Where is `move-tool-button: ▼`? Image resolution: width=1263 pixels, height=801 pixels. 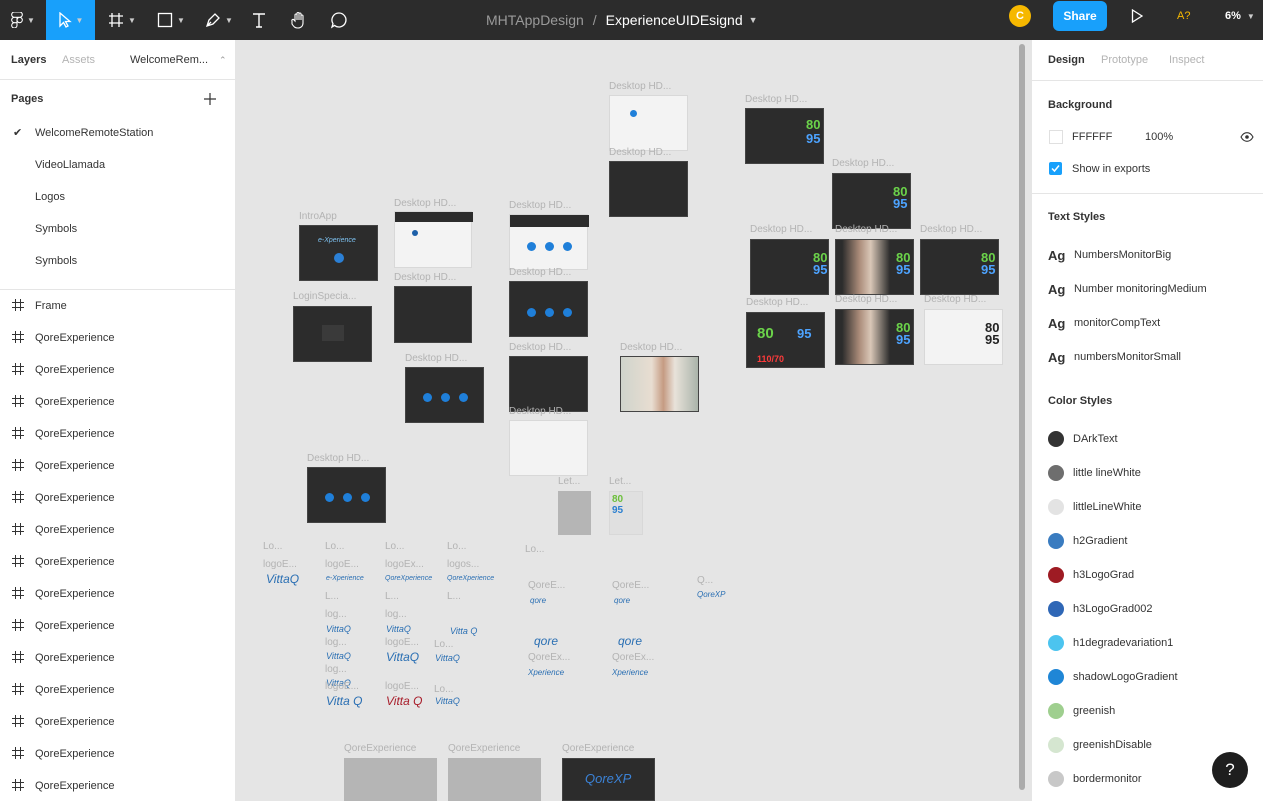
move-tool-button: ▼ is located at coordinates (70, 20).